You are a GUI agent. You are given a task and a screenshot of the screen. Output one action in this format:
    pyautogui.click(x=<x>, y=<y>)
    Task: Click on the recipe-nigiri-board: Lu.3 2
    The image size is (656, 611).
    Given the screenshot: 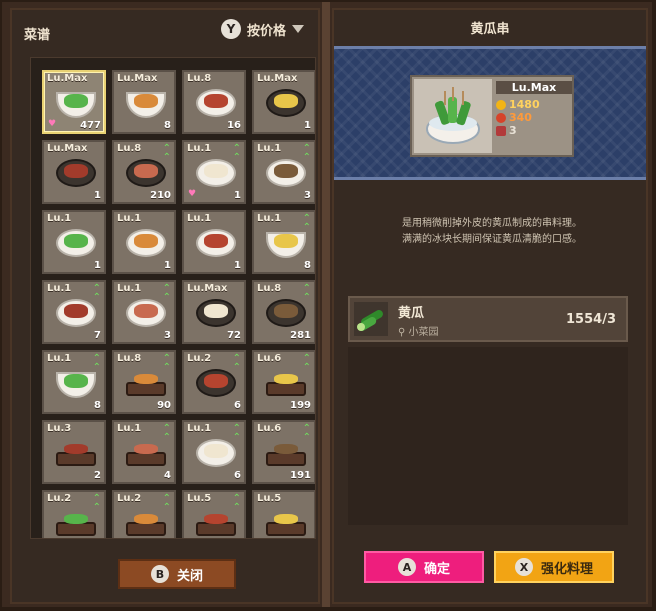 What is the action you would take?
    pyautogui.click(x=74, y=452)
    